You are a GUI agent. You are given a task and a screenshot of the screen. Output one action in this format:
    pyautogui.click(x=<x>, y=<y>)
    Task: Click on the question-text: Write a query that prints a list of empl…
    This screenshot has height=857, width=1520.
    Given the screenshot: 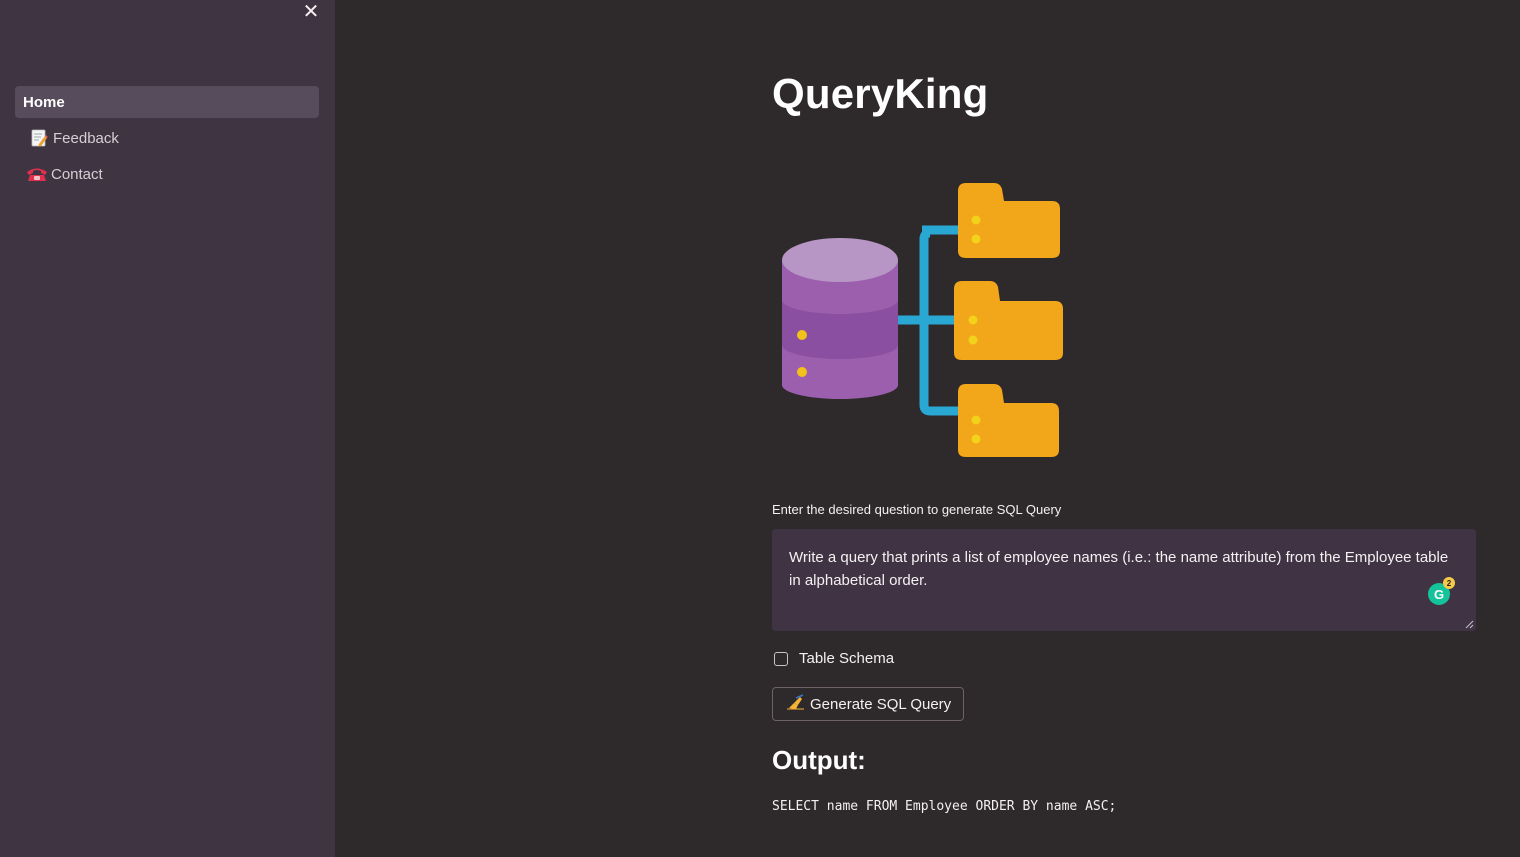 What is the action you would take?
    pyautogui.click(x=1119, y=569)
    